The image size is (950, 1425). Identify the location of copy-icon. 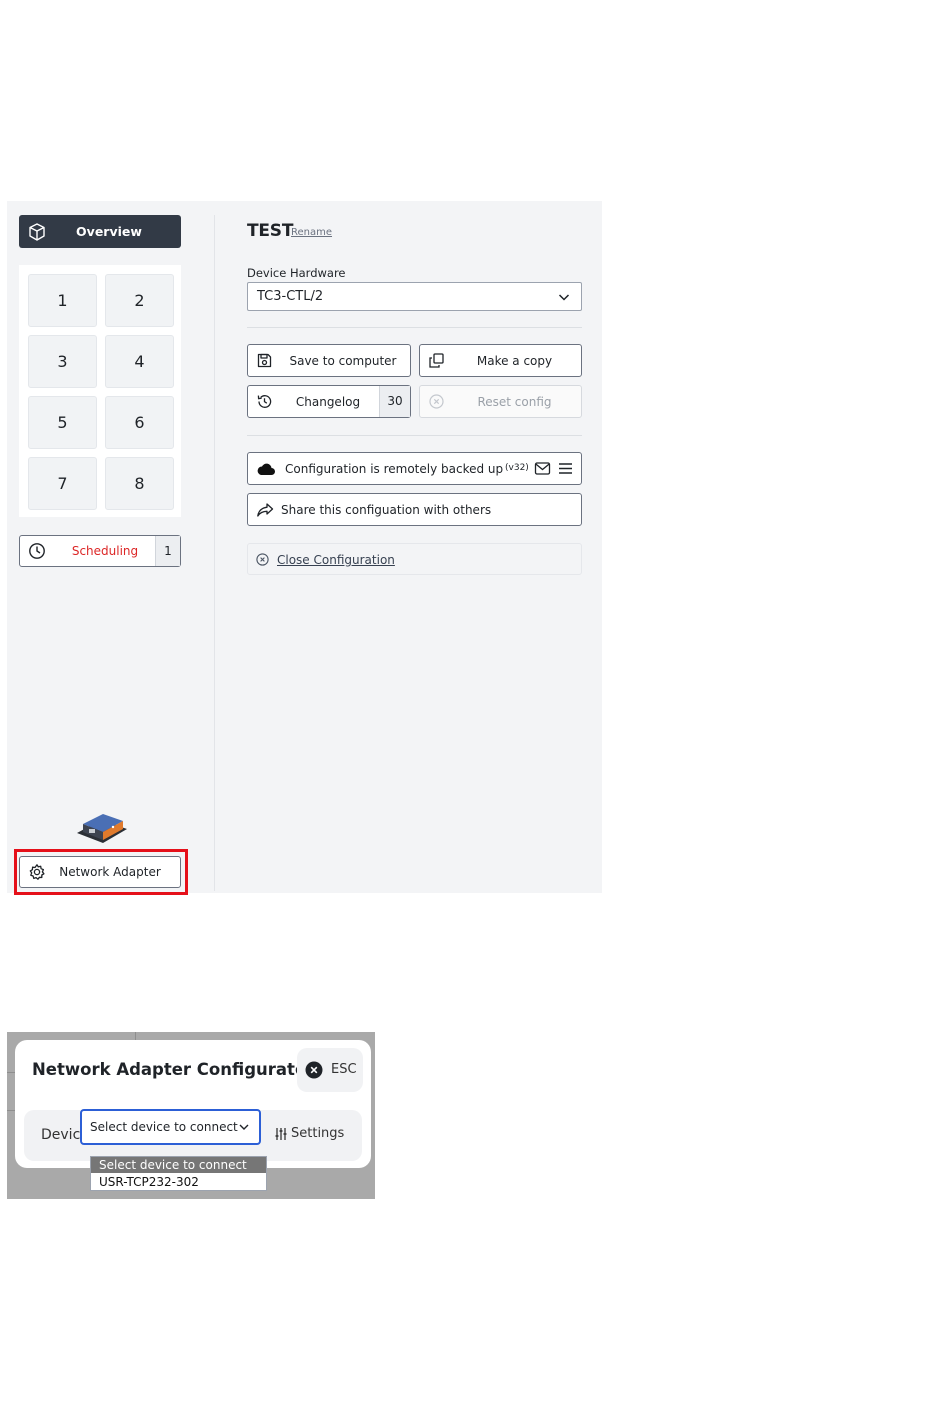
(436, 360).